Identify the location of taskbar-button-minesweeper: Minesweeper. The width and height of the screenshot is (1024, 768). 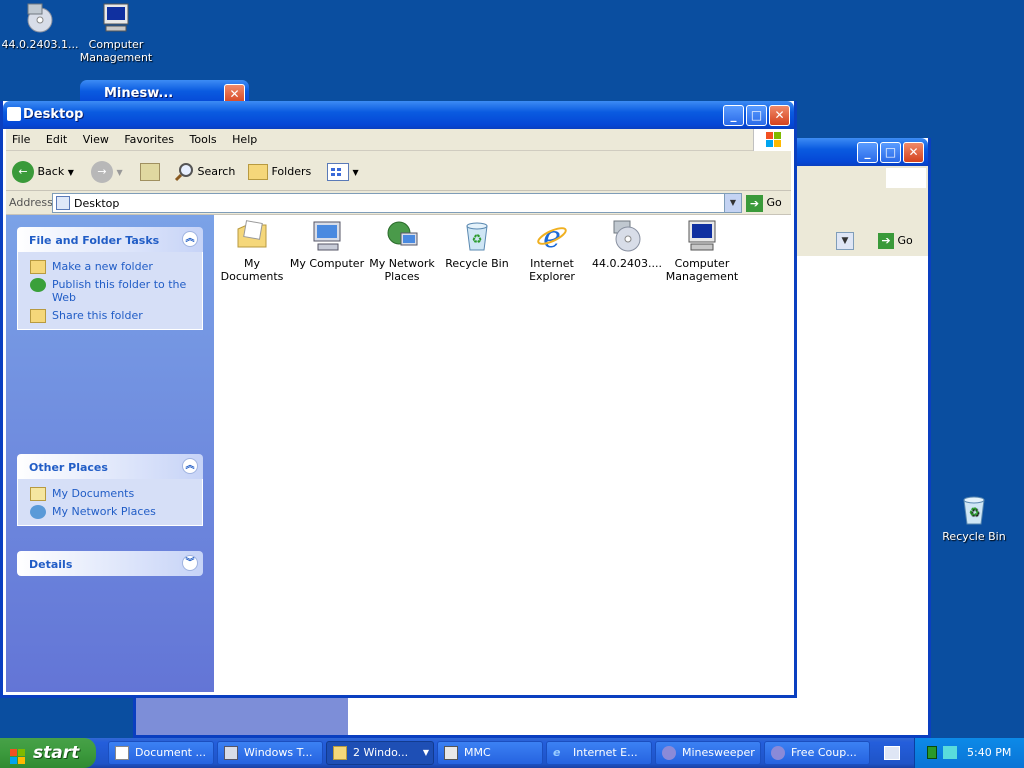
(708, 753).